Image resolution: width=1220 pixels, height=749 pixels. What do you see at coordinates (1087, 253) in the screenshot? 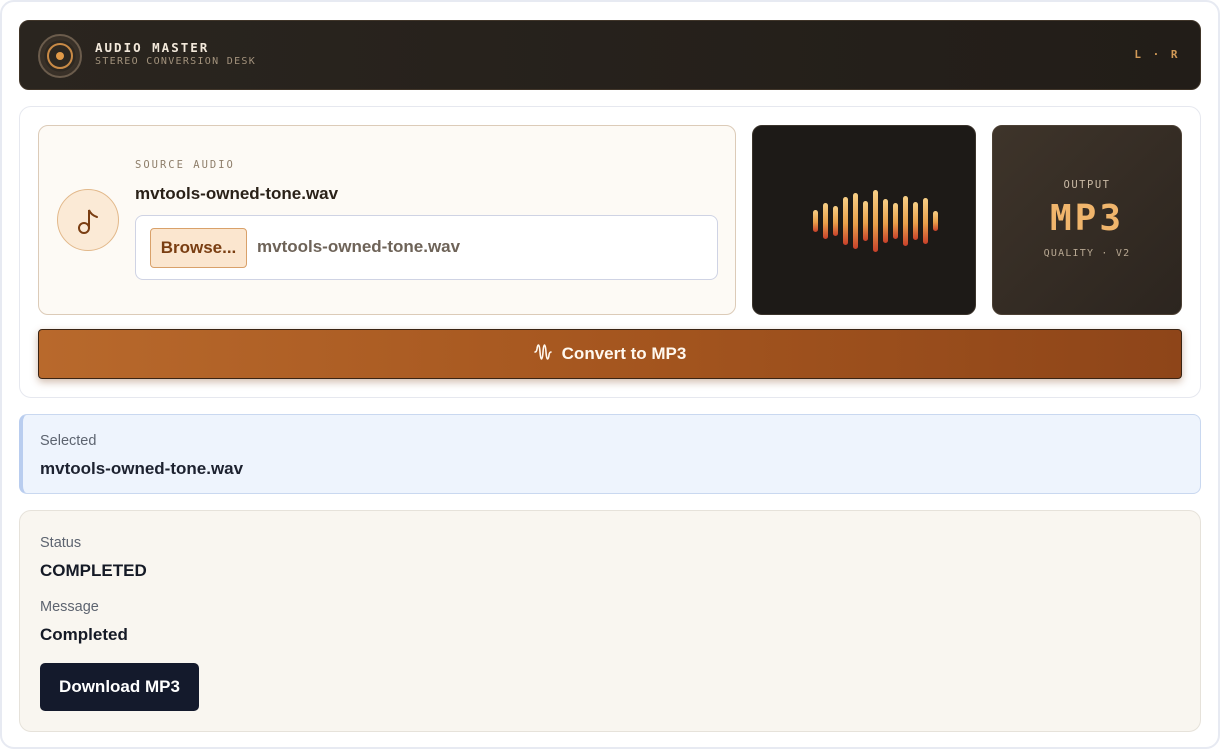
I see `output-quality: QUALITY · V2` at bounding box center [1087, 253].